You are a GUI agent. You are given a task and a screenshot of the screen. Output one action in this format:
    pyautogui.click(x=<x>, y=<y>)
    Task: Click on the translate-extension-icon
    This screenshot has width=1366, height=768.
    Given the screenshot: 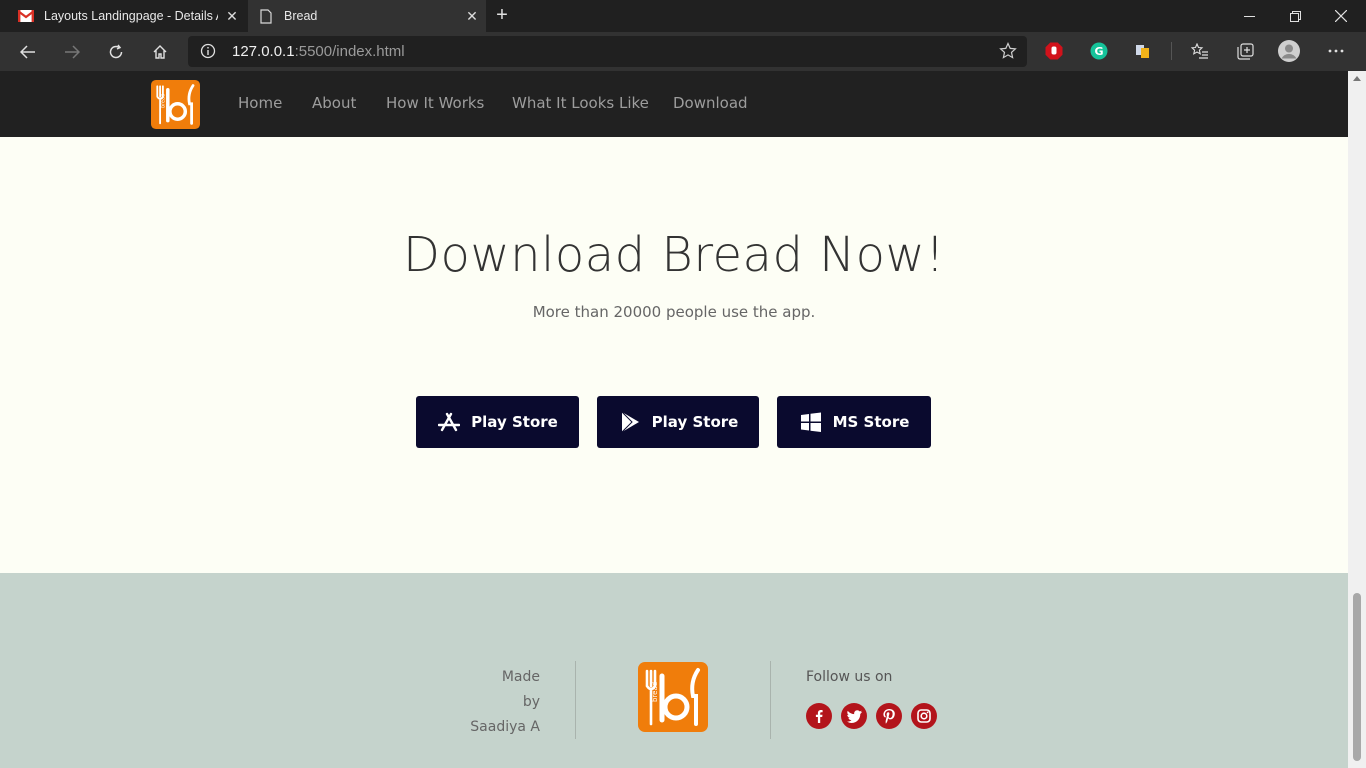 What is the action you would take?
    pyautogui.click(x=1143, y=51)
    